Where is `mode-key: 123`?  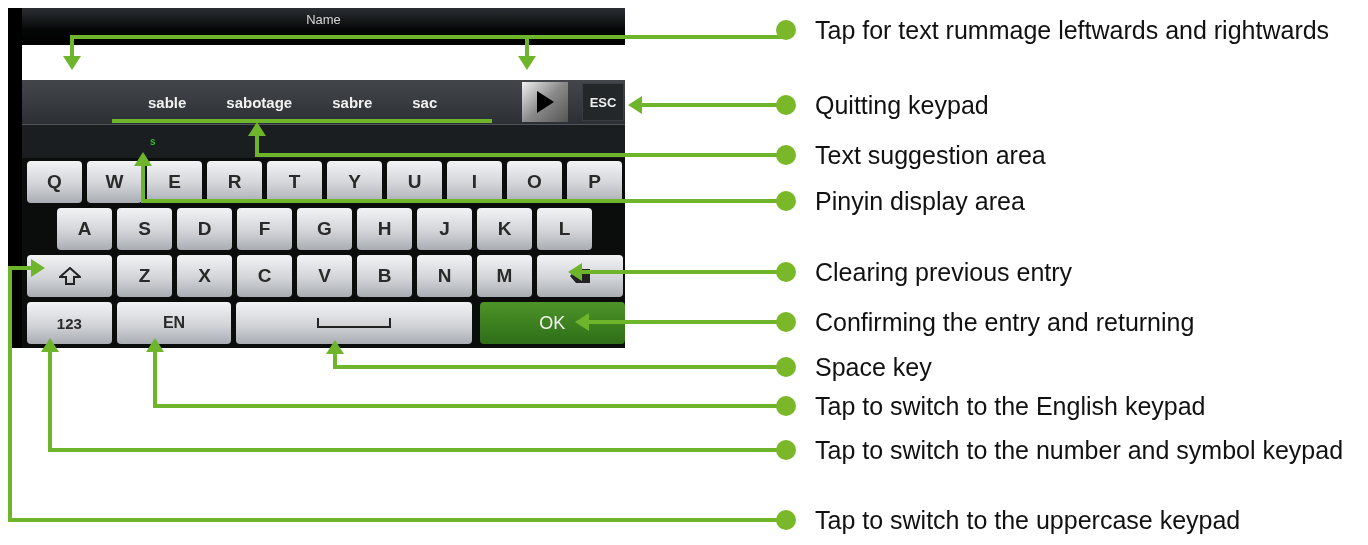 mode-key: 123 is located at coordinates (69, 323).